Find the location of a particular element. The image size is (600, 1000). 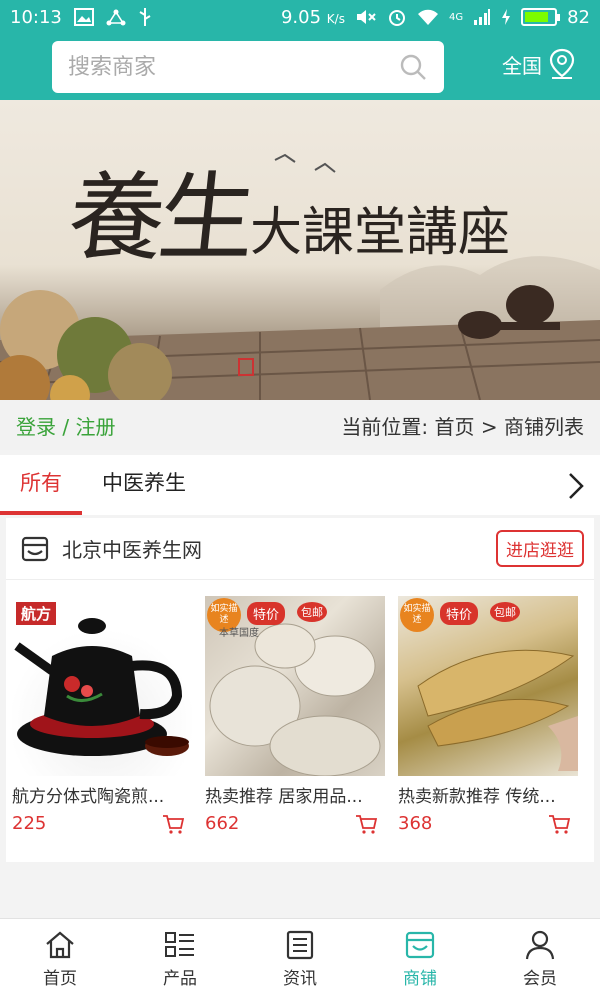

region-selector: 全国 is located at coordinates (539, 64).